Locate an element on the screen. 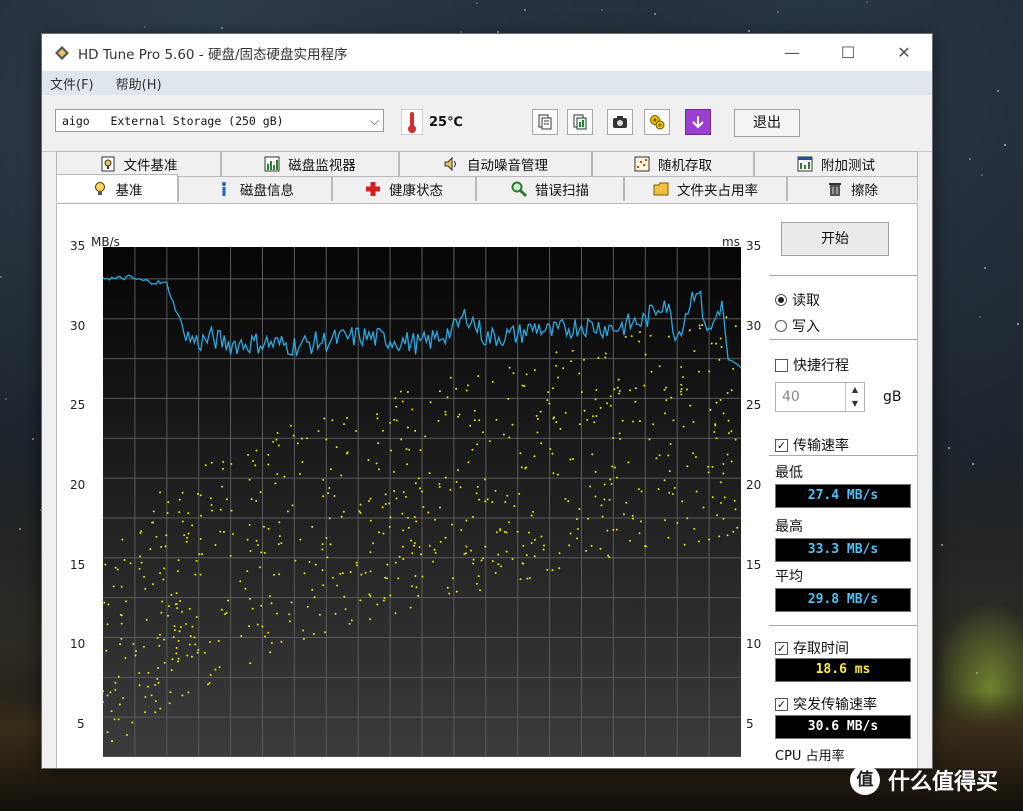  tab-noise-management: 自动噪音管理 is located at coordinates (495, 163).